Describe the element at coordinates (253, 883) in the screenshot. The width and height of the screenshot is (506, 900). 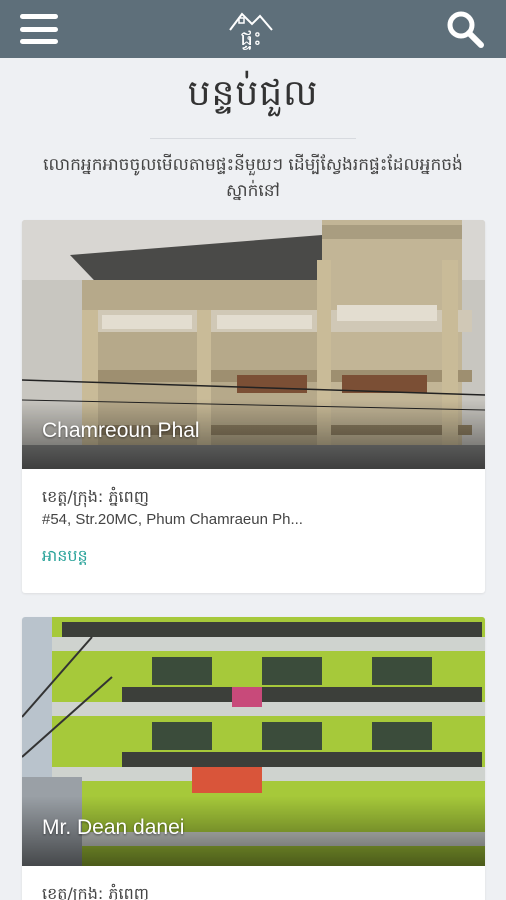
I see `listing-details: ខេត្ត/ក្រុង: ភ្នំពេញ` at that location.